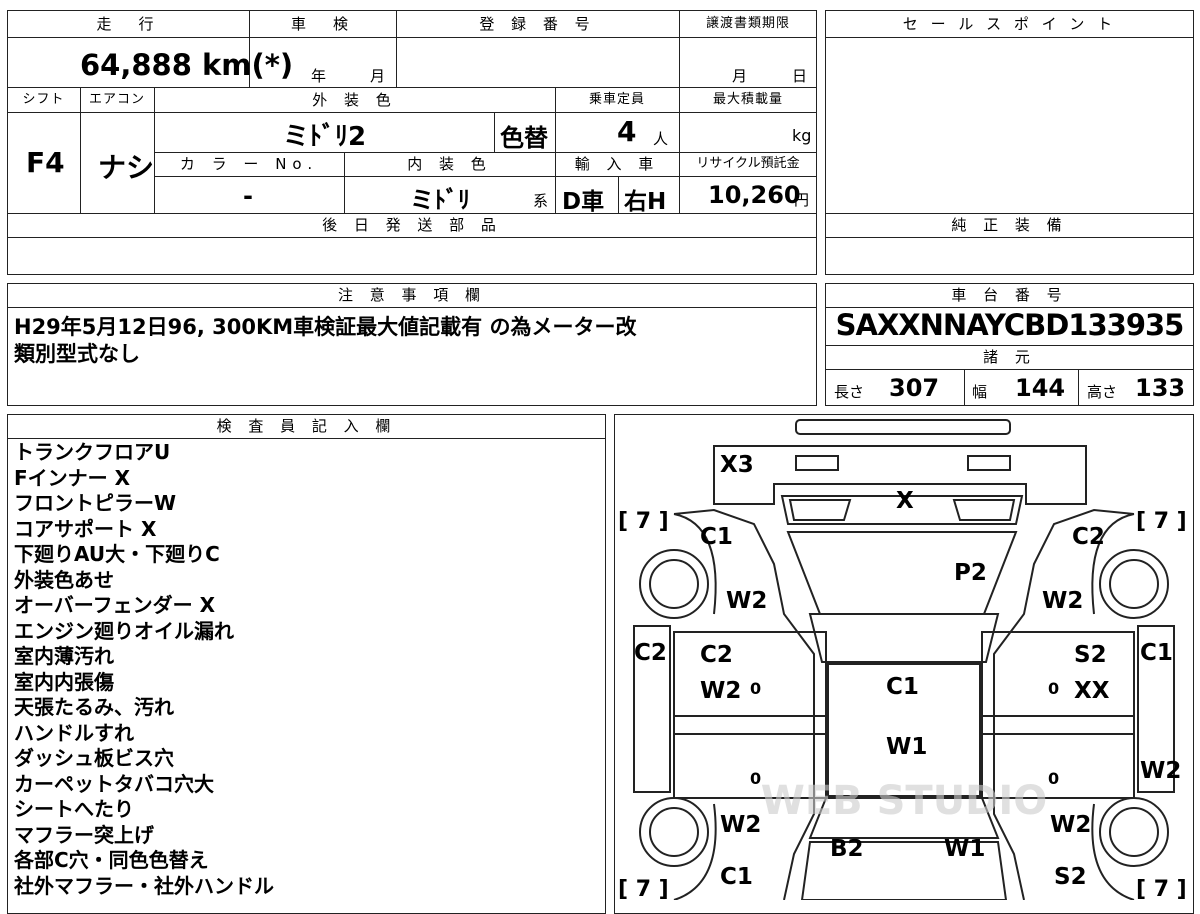  What do you see at coordinates (95, 503) in the screenshot?
I see `inspector-note-line: フロントピラーW` at bounding box center [95, 503].